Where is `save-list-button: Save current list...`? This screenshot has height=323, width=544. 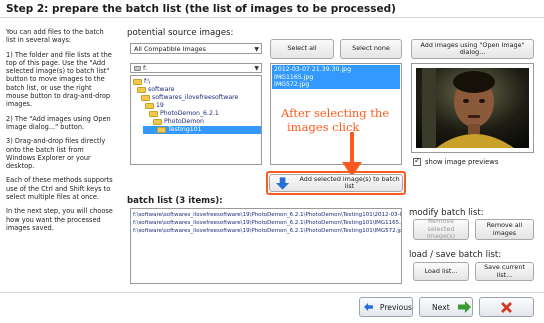
save-list-button: Save current list... is located at coordinates (504, 271).